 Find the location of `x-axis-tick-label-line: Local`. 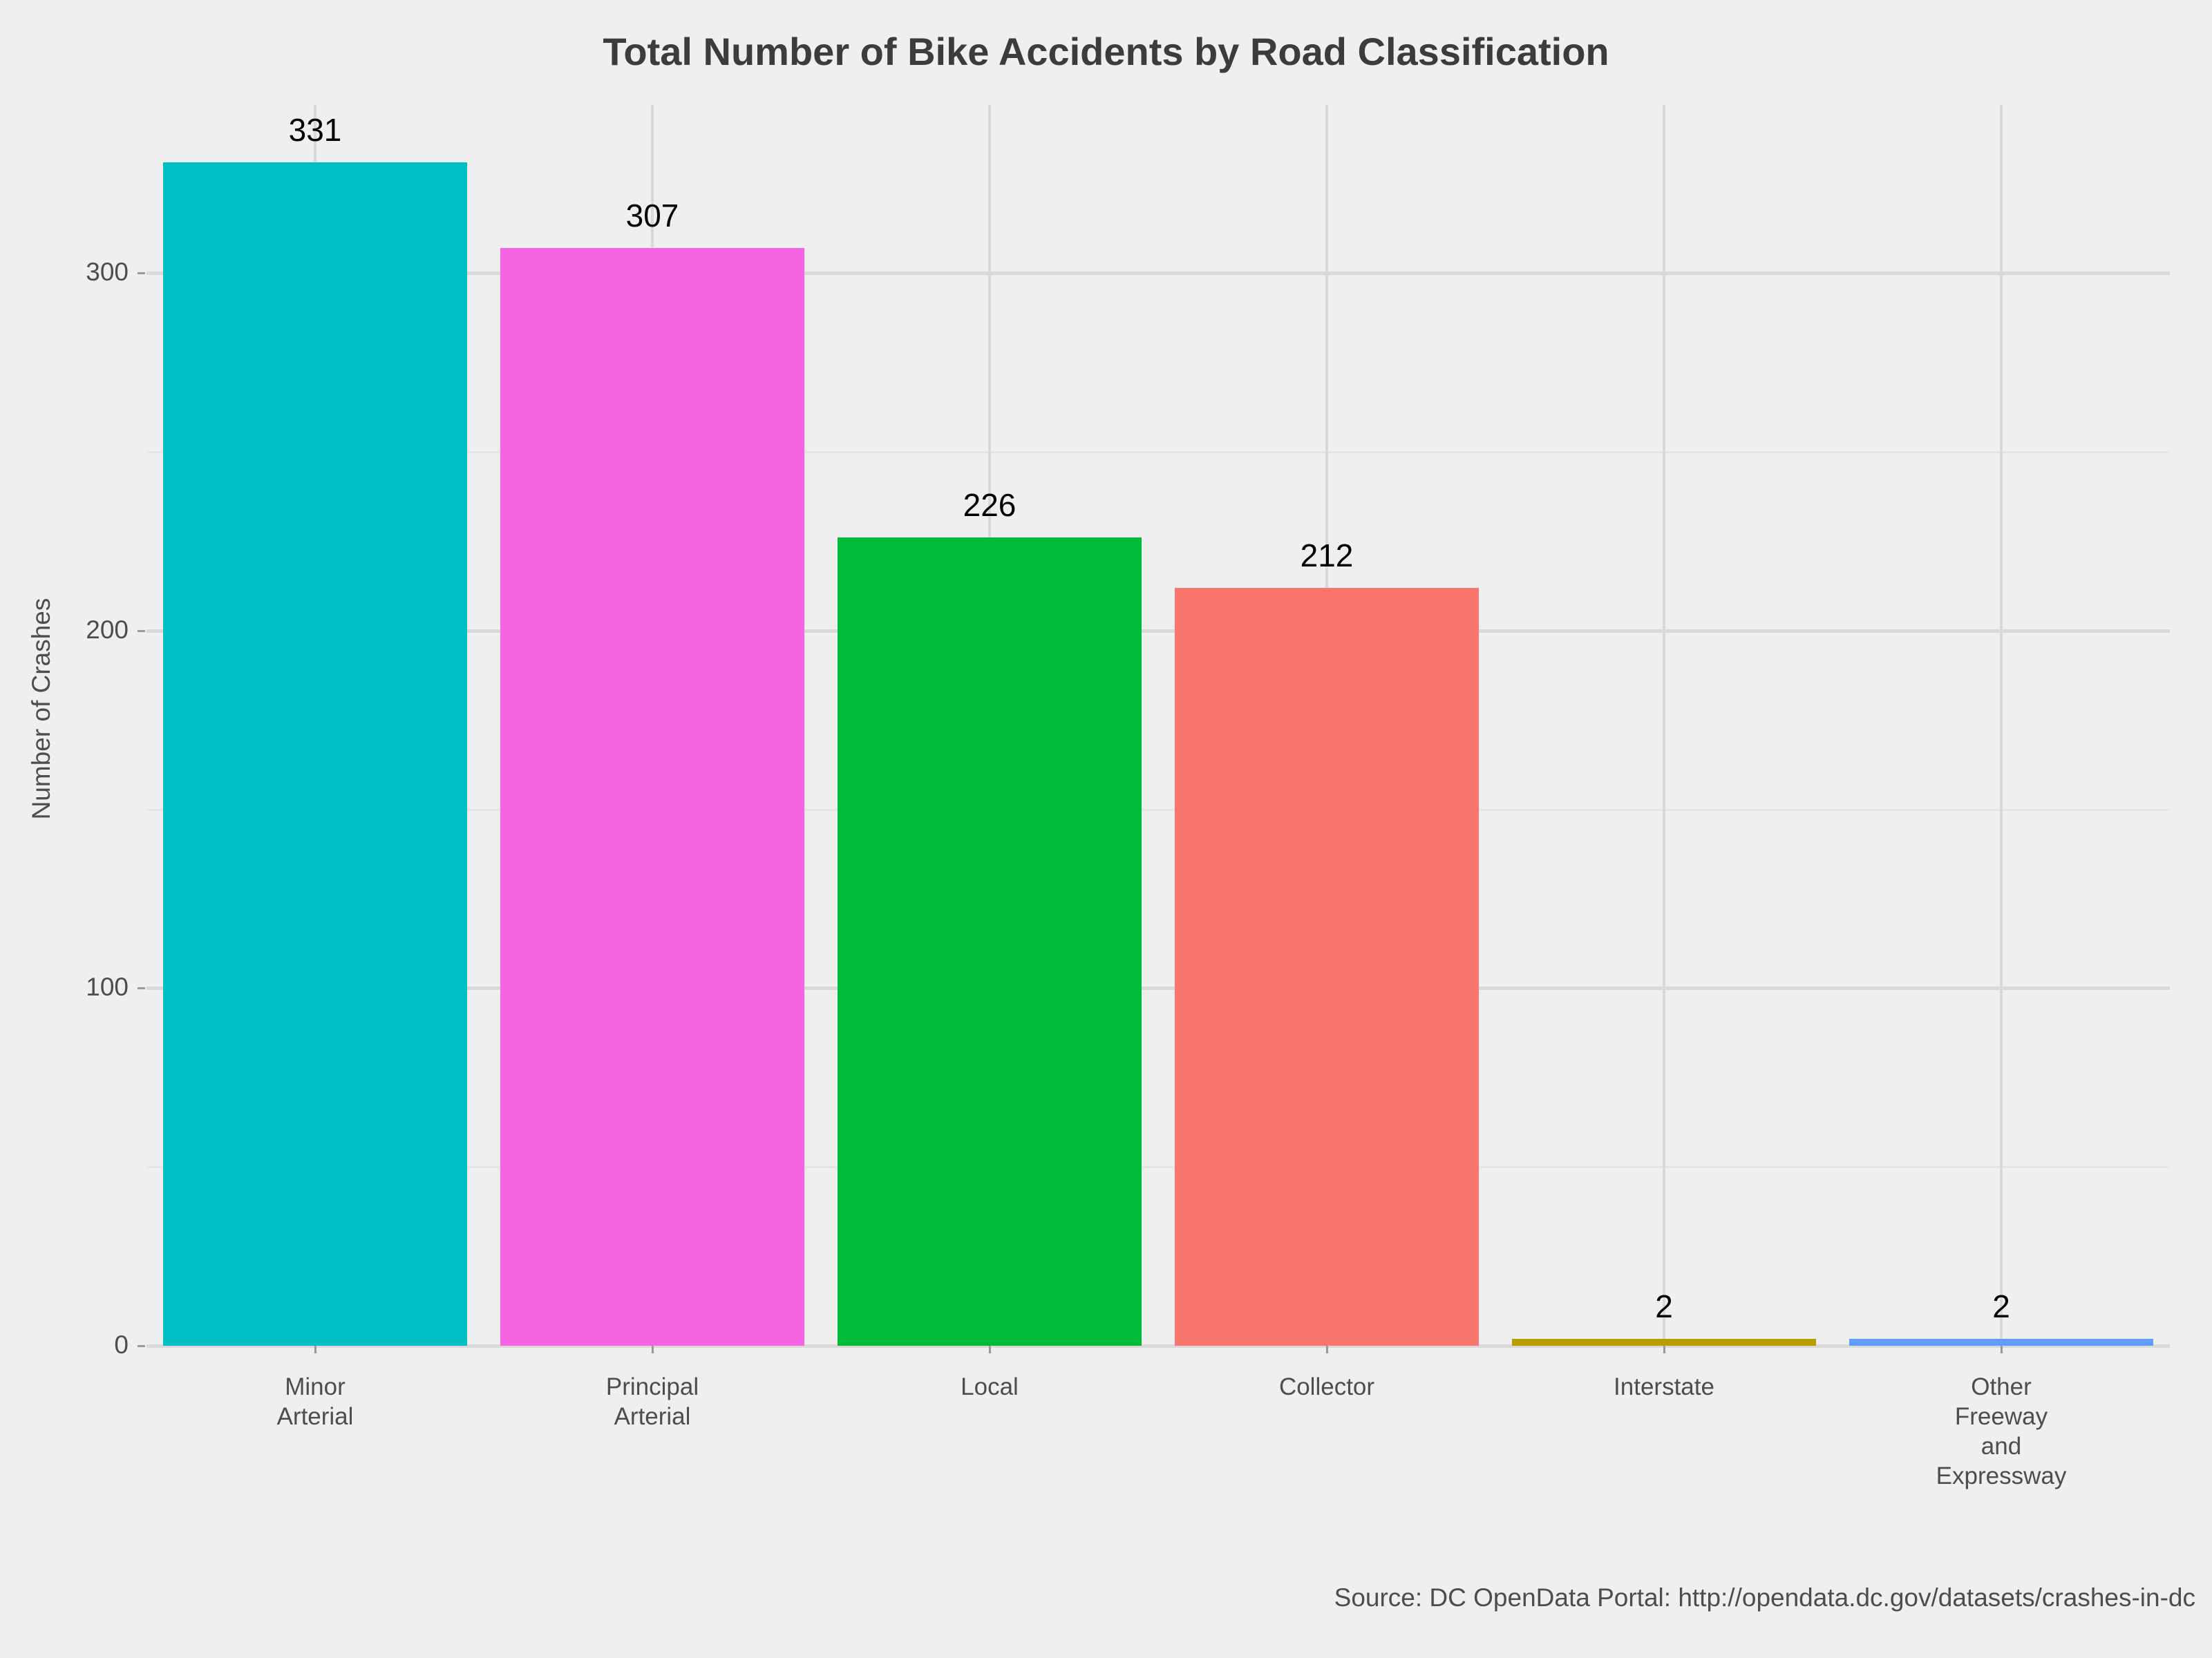

x-axis-tick-label-line: Local is located at coordinates (990, 1386).